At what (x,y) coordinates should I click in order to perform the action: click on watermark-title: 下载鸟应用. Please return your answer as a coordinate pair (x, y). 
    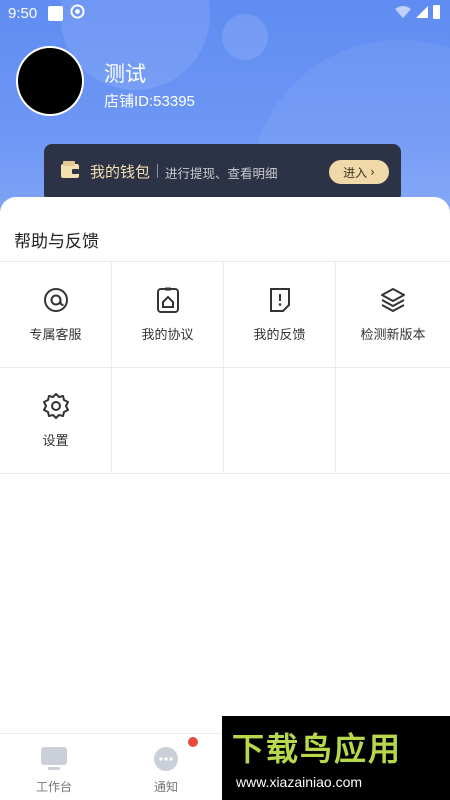
    Looking at the image, I should click on (317, 749).